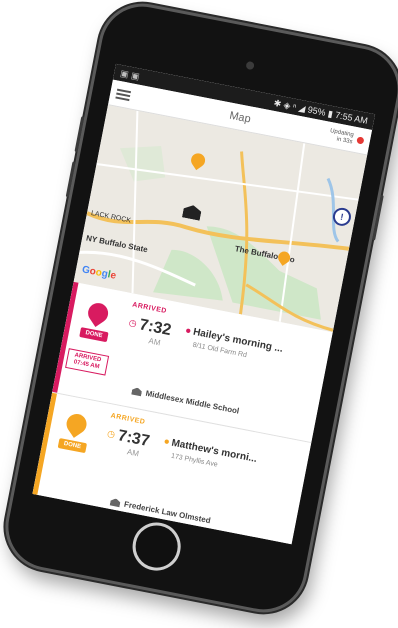 The height and width of the screenshot is (628, 398). I want to click on earpiece, so click(250, 65).